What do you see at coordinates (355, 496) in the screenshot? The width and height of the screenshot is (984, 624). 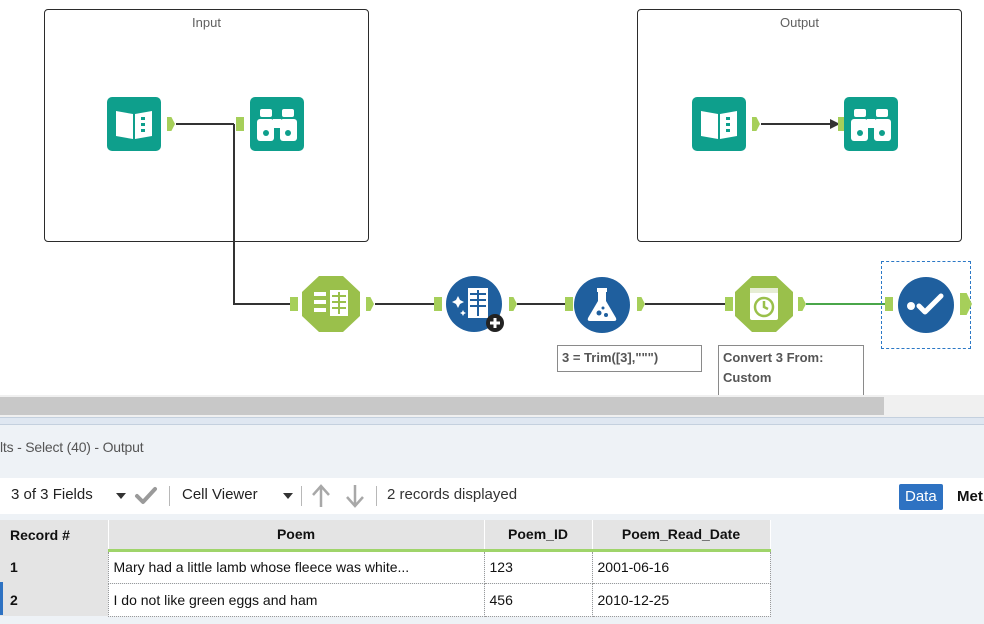 I see `scroll-down-arrow-icon` at bounding box center [355, 496].